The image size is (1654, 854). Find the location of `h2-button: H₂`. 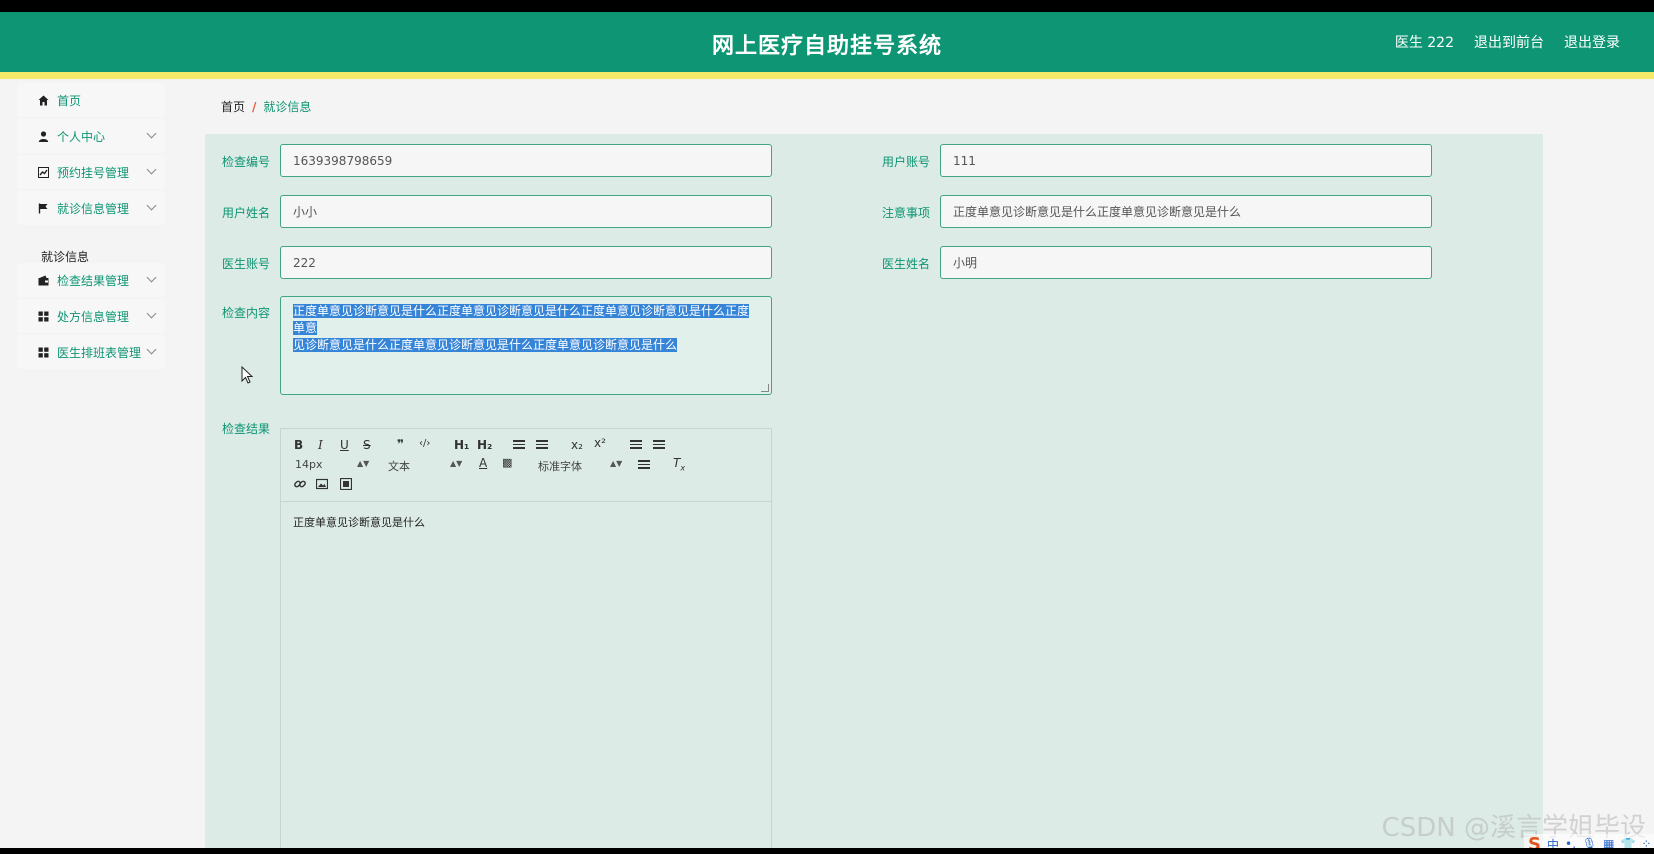

h2-button: H₂ is located at coordinates (484, 445).